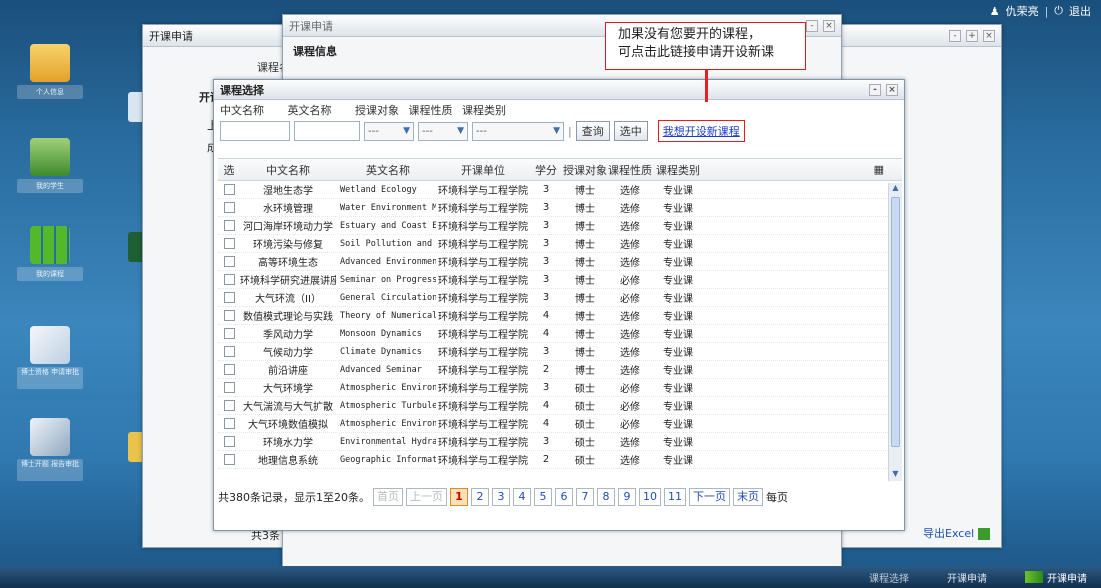  What do you see at coordinates (675, 497) in the screenshot?
I see `page-number-button: 11` at bounding box center [675, 497].